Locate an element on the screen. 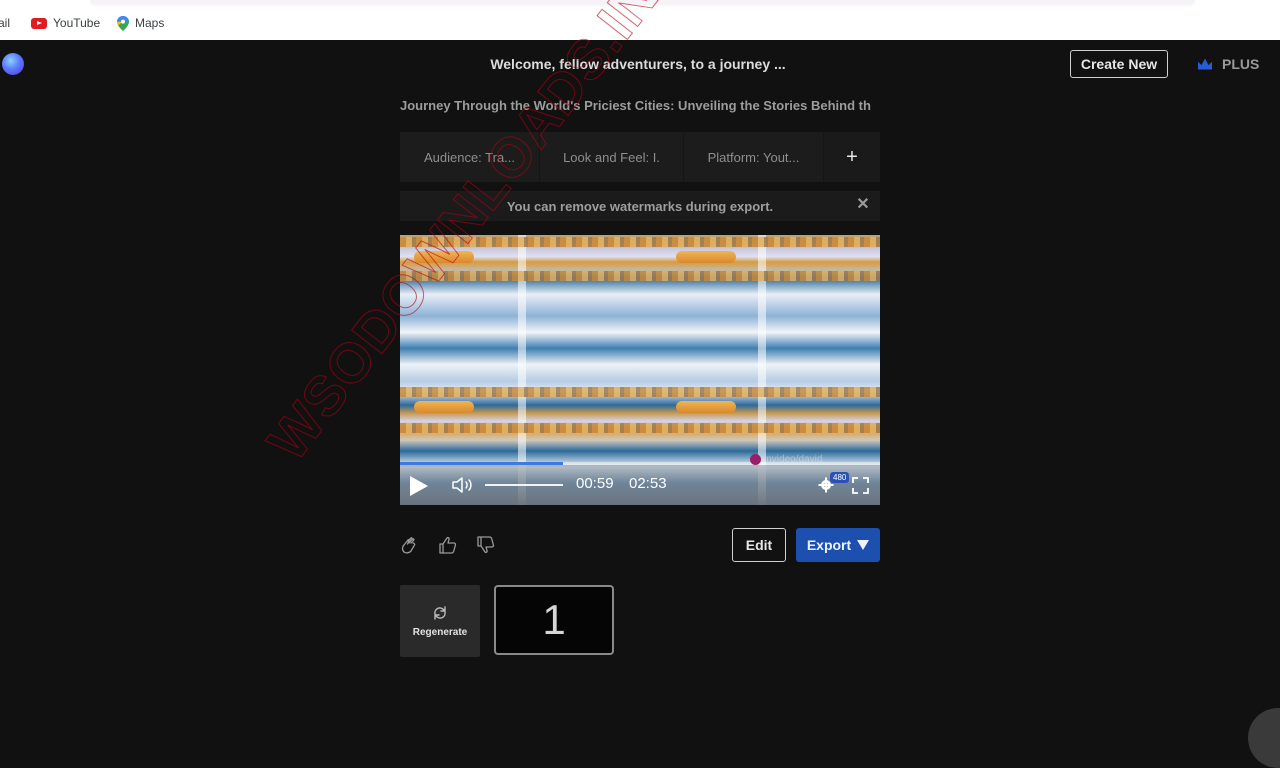  quality-badge: 480 is located at coordinates (840, 477).